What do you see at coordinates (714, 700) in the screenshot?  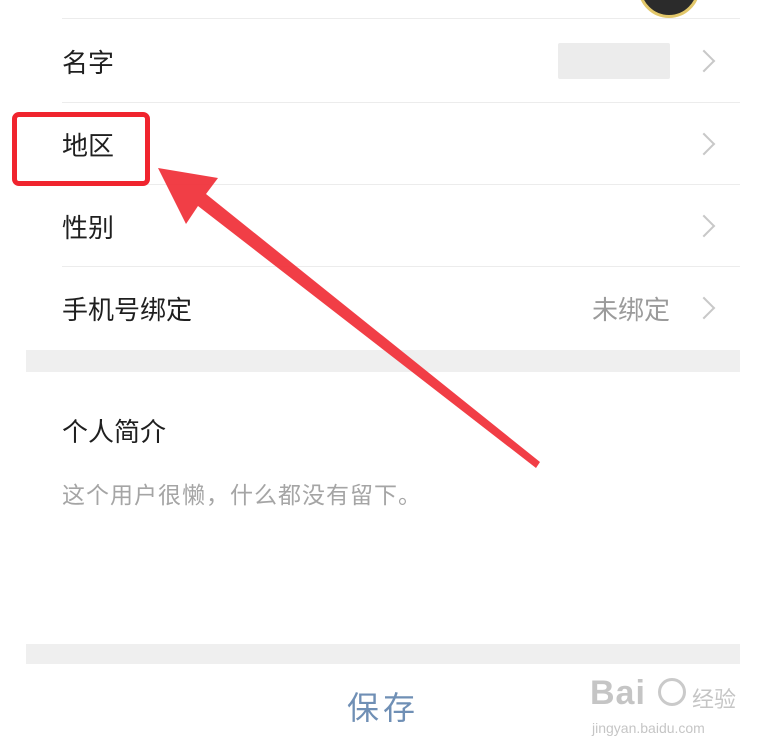 I see `watermark-suffix: 经验` at bounding box center [714, 700].